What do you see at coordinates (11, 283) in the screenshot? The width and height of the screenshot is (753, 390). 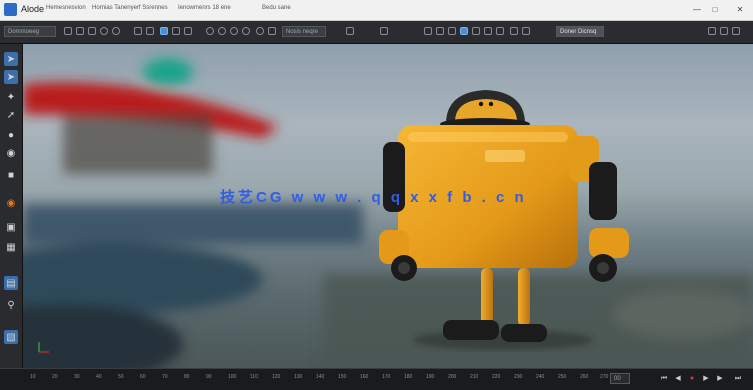 I see `outliner-layout-icon: ▤` at bounding box center [11, 283].